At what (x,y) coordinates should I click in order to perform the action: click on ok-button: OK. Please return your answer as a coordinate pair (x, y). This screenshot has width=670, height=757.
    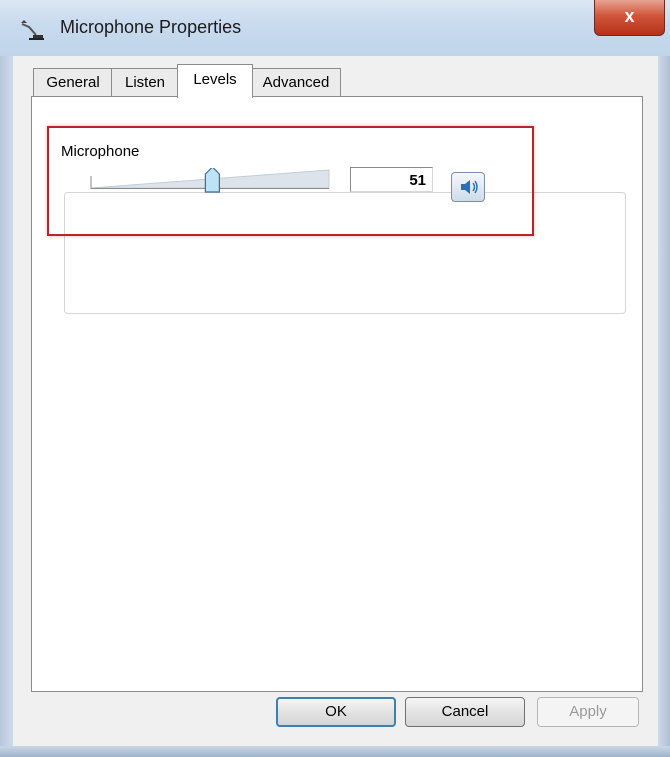
    Looking at the image, I should click on (336, 712).